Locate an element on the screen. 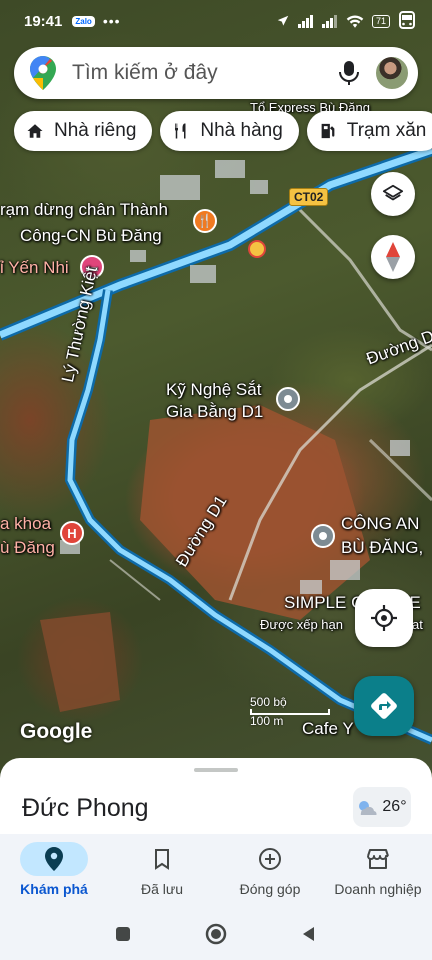 The width and height of the screenshot is (432, 960). bus-icon is located at coordinates (407, 20).